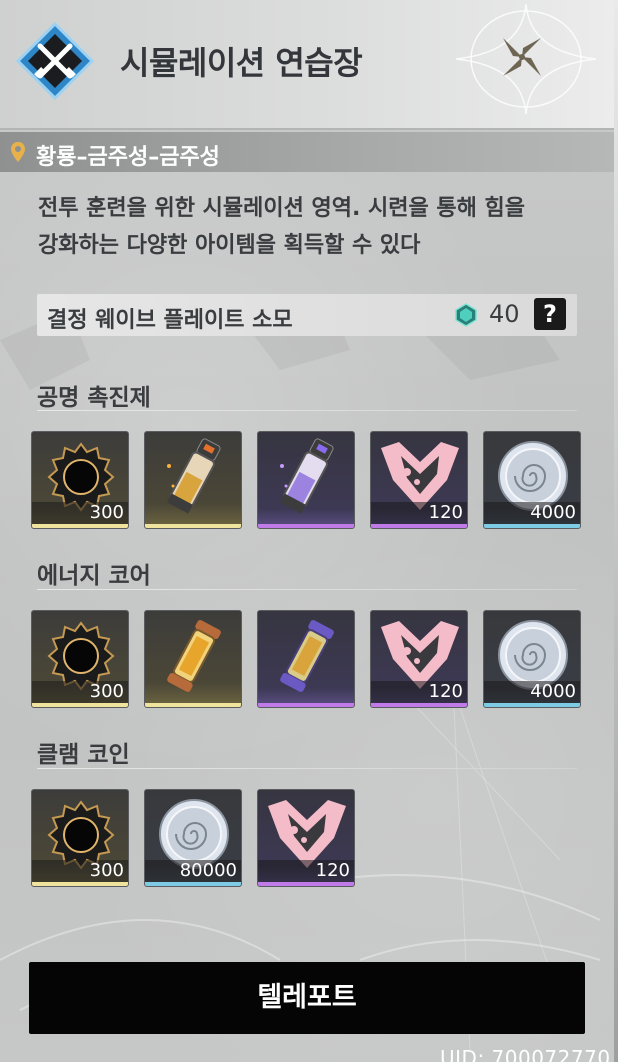 This screenshot has height=1062, width=618. I want to click on purple-energy-core-icon, so click(307, 656).